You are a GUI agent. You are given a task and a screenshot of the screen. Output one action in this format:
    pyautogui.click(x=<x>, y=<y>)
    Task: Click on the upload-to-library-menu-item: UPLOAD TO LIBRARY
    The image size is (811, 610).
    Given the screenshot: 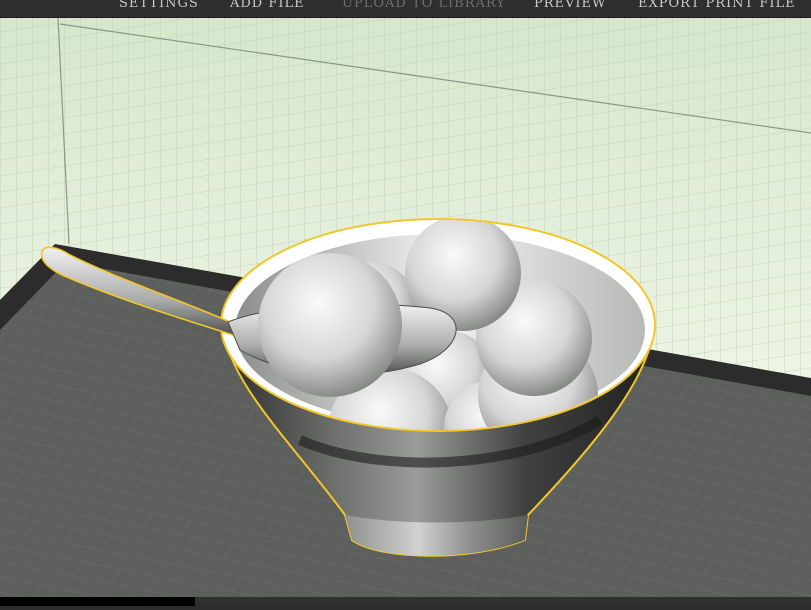 What is the action you would take?
    pyautogui.click(x=424, y=5)
    